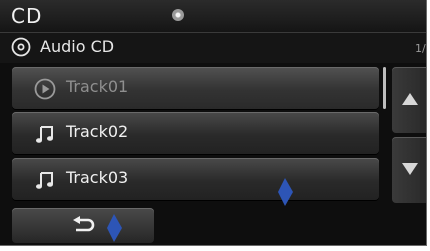  What do you see at coordinates (97, 86) in the screenshot?
I see `track-label: Track01` at bounding box center [97, 86].